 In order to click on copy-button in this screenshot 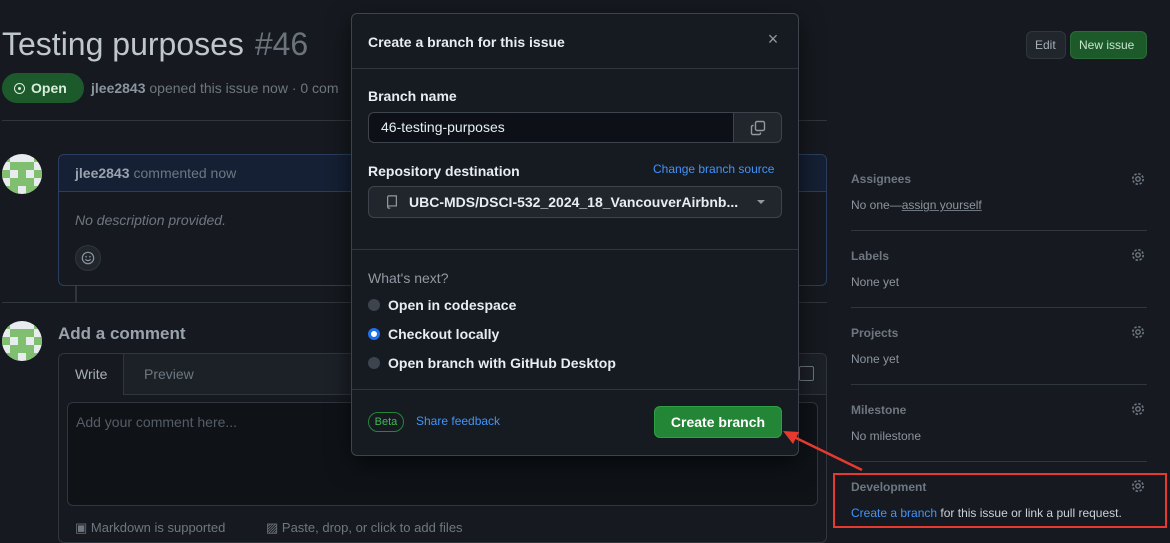, I will do `click(757, 127)`.